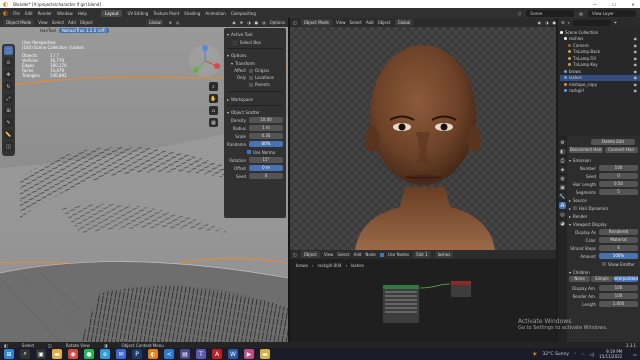 This screenshot has height=360, width=640. What do you see at coordinates (266, 136) in the screenshot?
I see `scatter-field: 0.30` at bounding box center [266, 136].